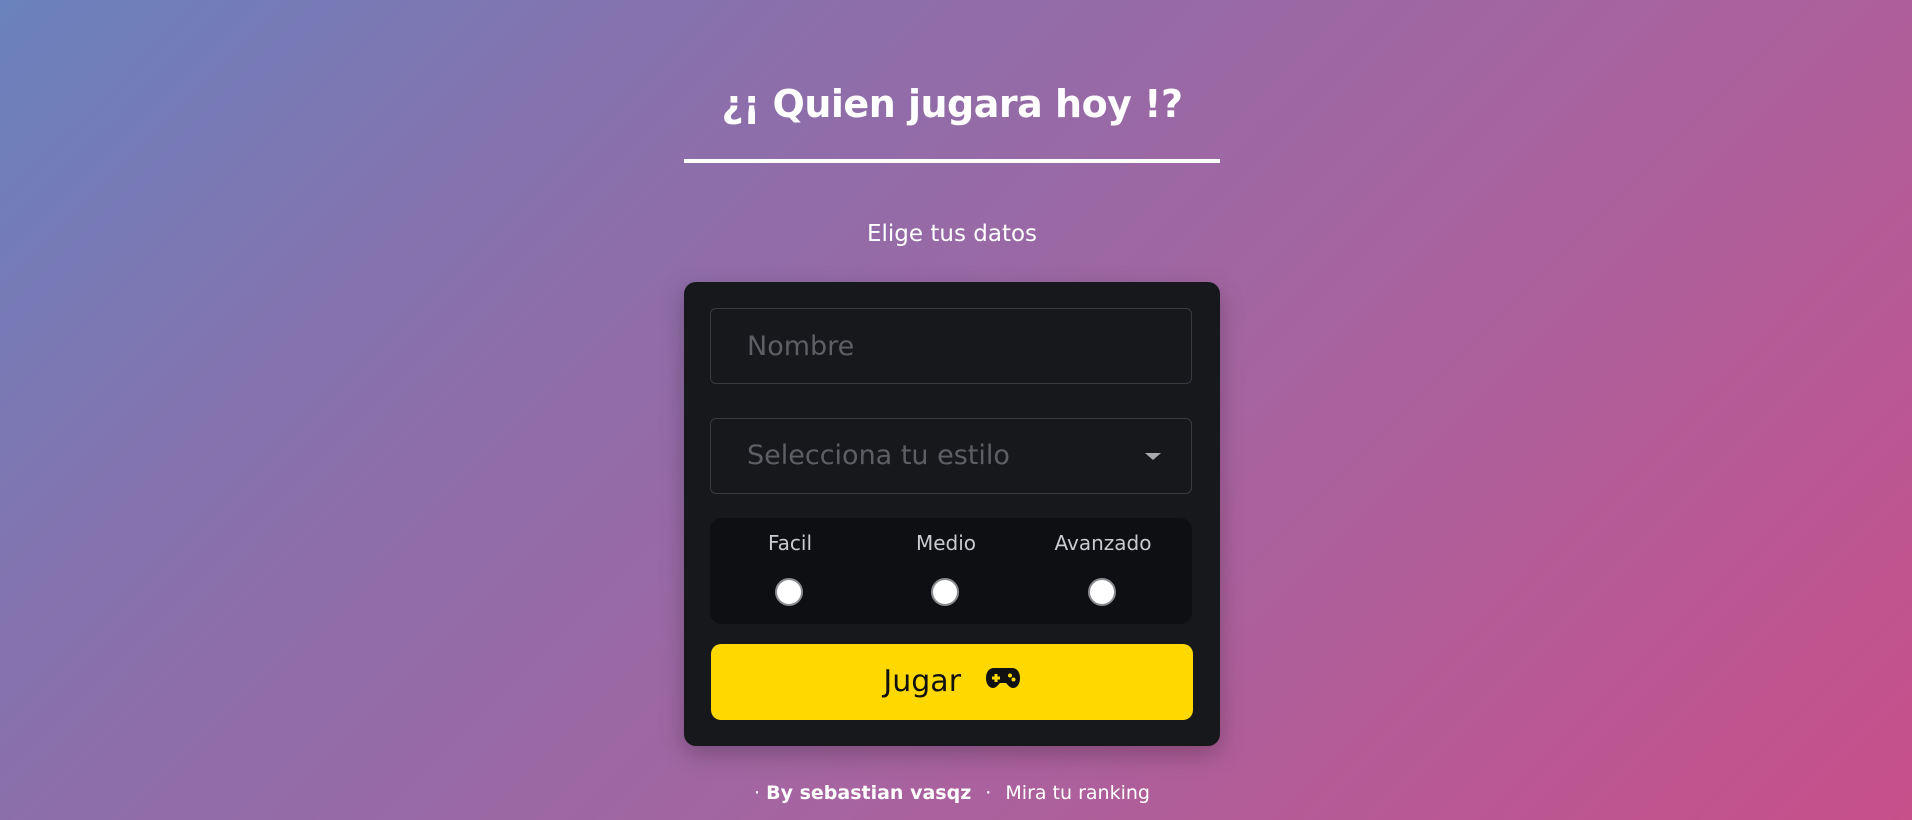 The width and height of the screenshot is (1912, 820). Describe the element at coordinates (878, 455) in the screenshot. I see `style-select-placeholder: Selecciona tu estilo` at that location.